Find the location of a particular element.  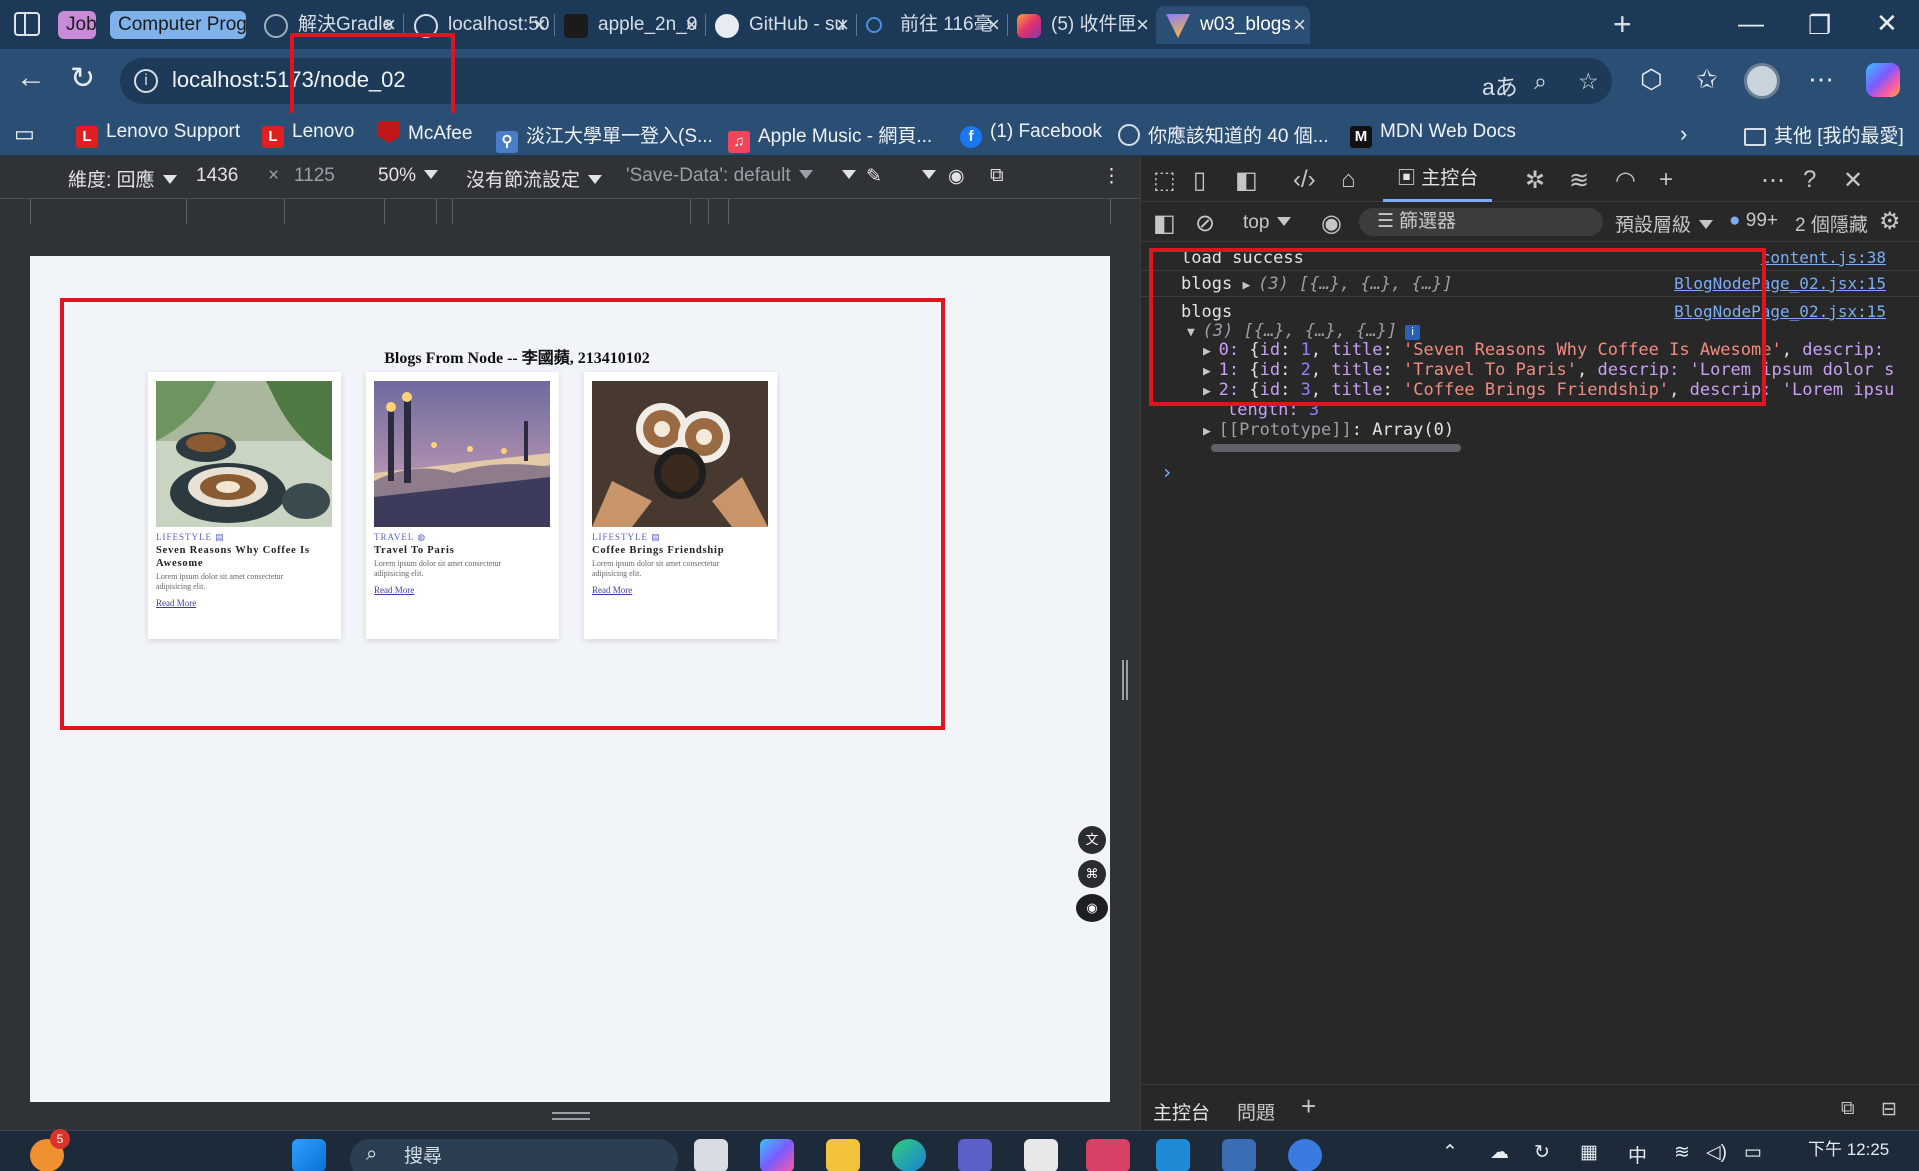

tab-search: 前往 116毫 × is located at coordinates (930, 25).